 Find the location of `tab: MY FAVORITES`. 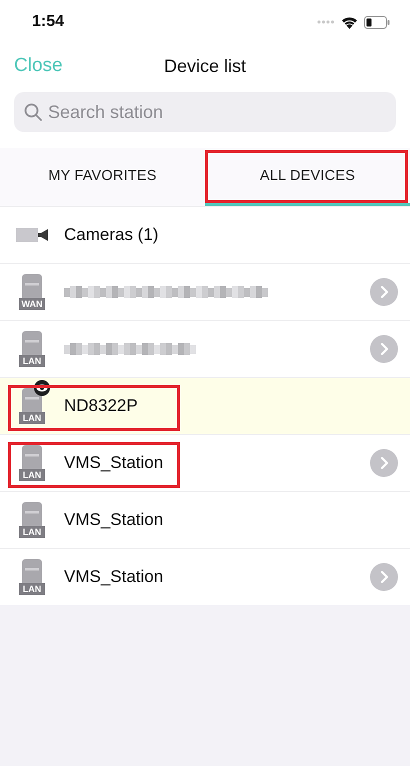

tab: MY FAVORITES is located at coordinates (102, 177).